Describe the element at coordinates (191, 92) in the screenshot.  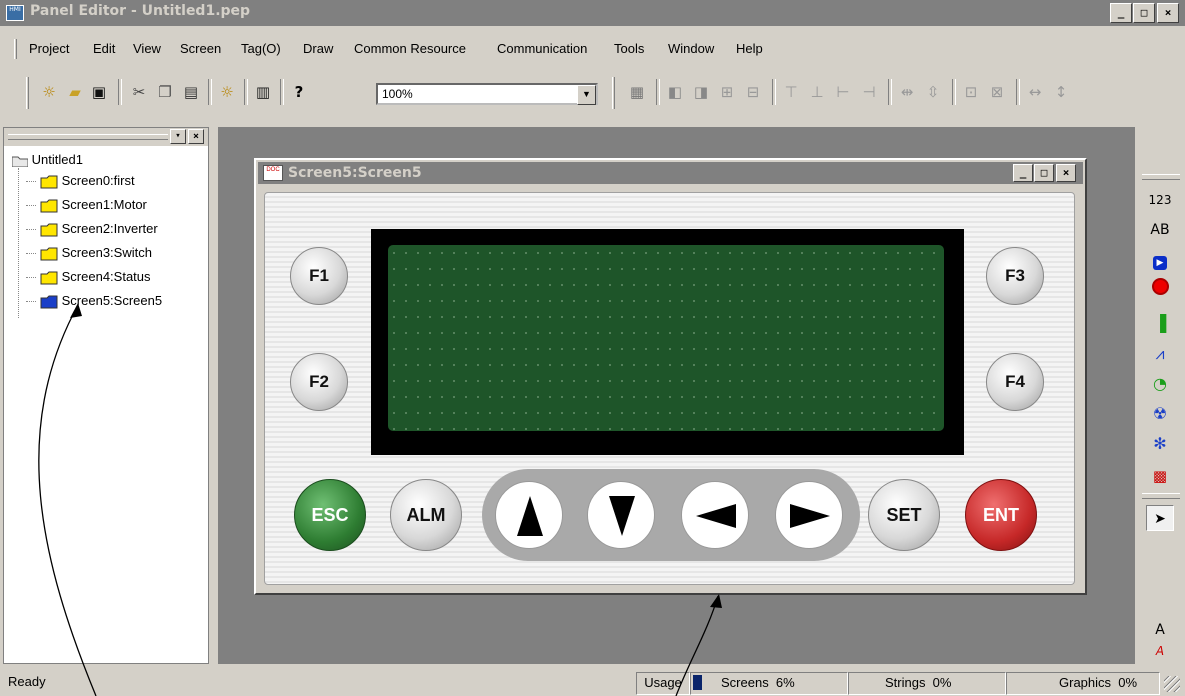
I see `paste-icon: ▤` at that location.